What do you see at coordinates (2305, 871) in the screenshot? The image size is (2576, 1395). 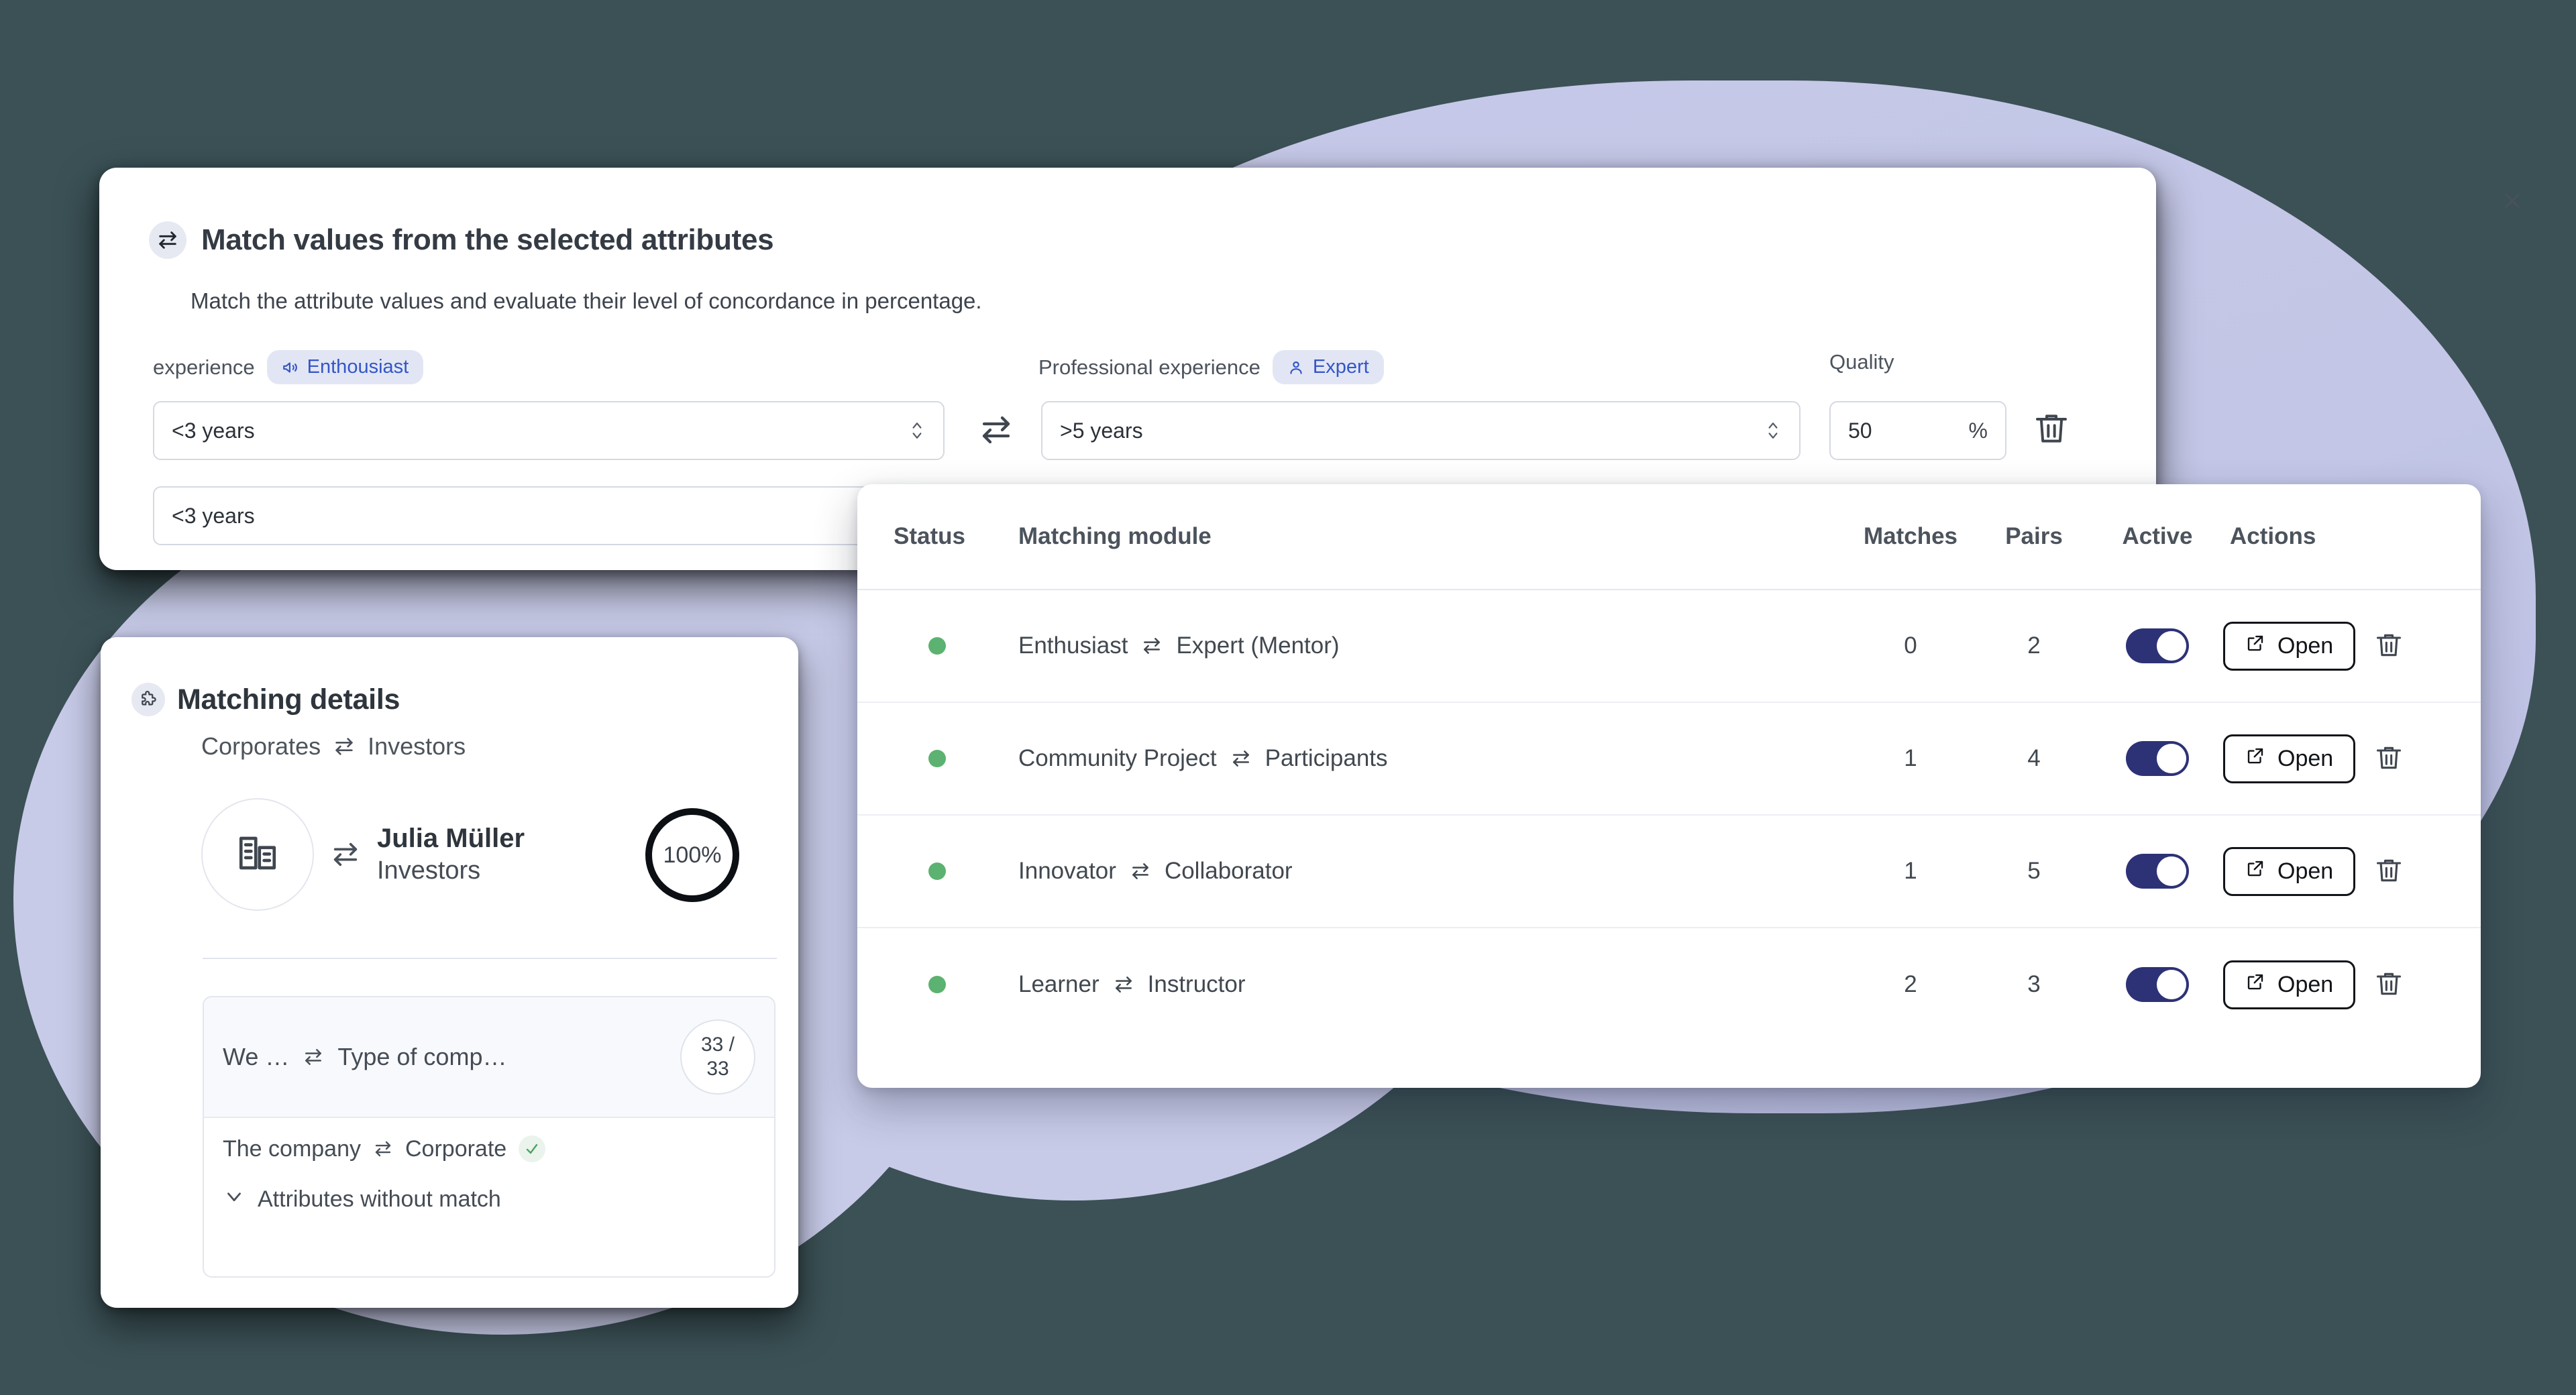 I see `open-button-label: Open` at bounding box center [2305, 871].